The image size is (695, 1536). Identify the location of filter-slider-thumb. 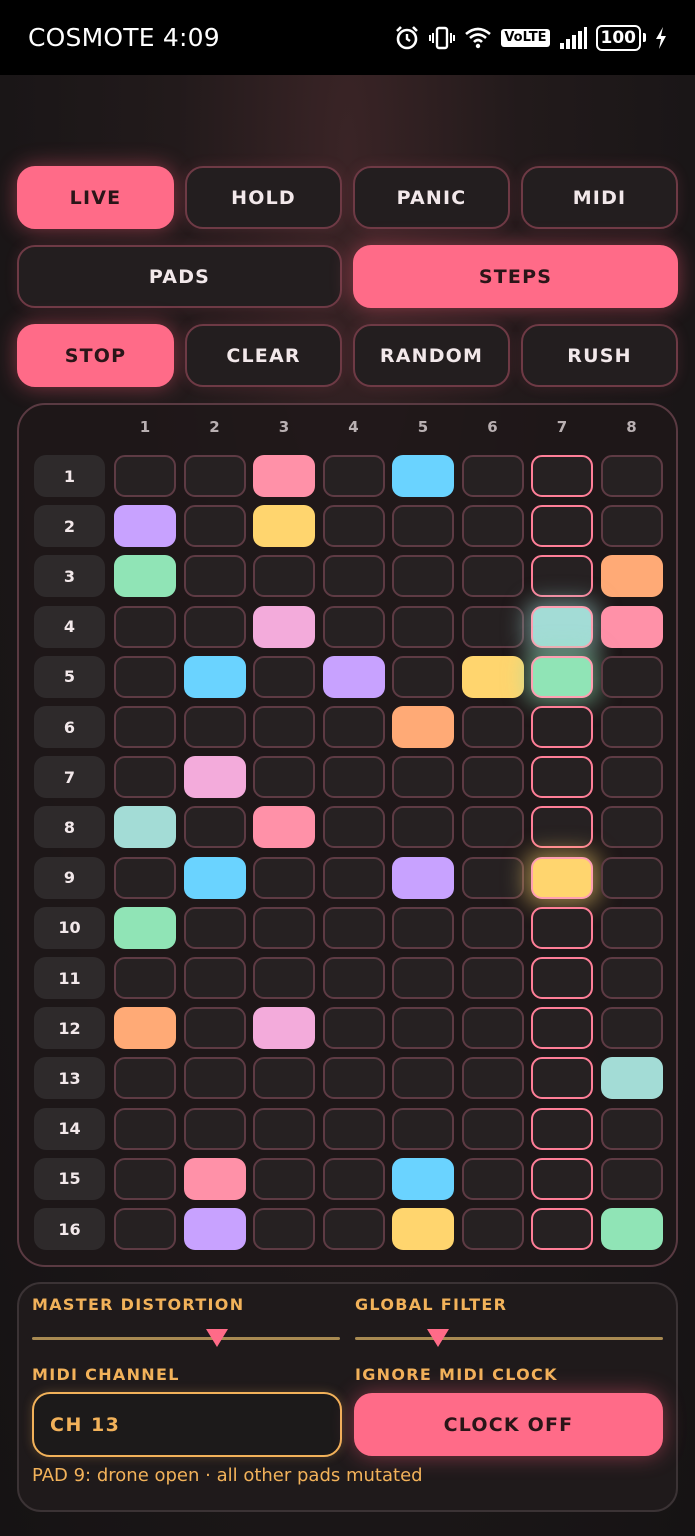
(438, 1338).